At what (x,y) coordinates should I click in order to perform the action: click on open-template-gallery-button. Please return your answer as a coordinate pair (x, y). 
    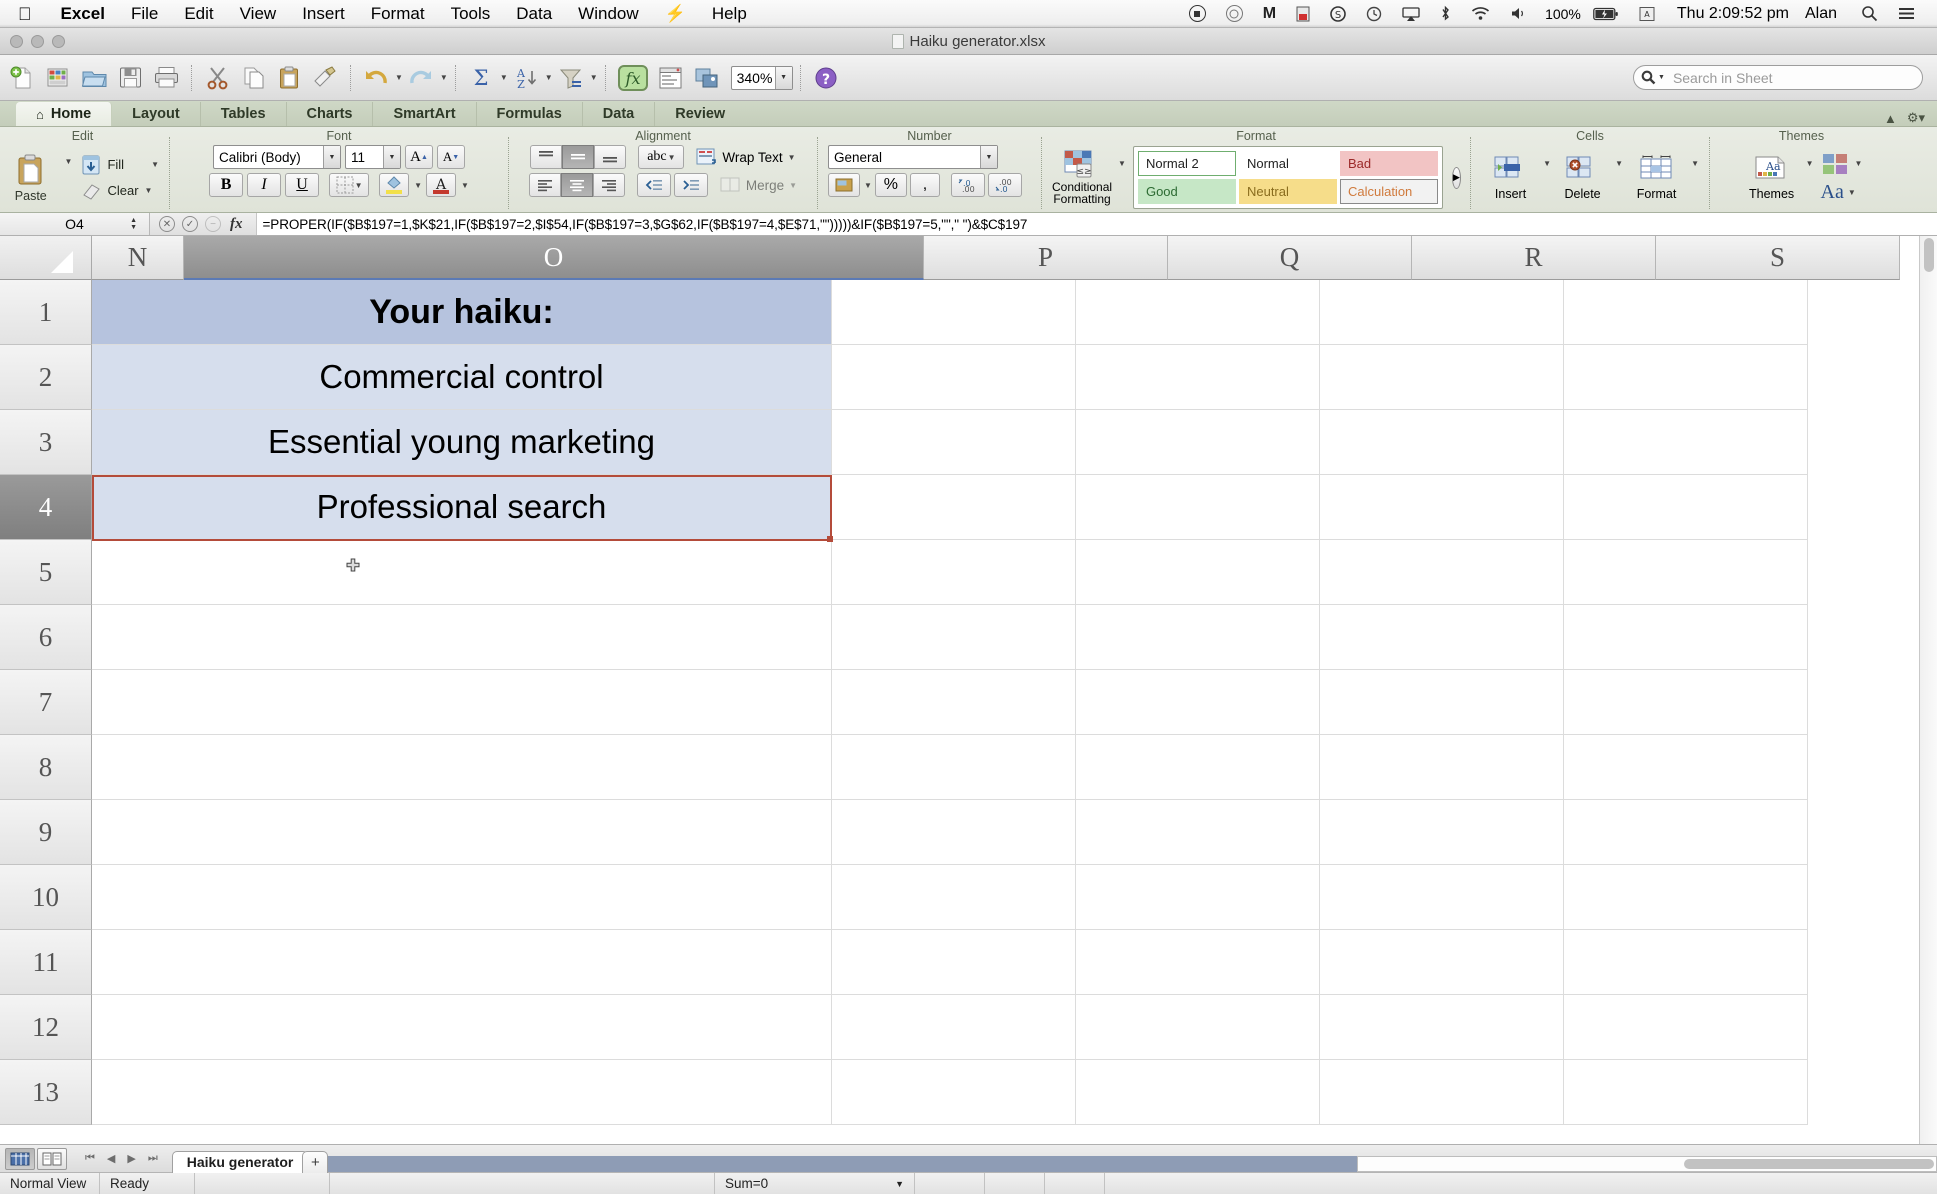
    Looking at the image, I should click on (58, 78).